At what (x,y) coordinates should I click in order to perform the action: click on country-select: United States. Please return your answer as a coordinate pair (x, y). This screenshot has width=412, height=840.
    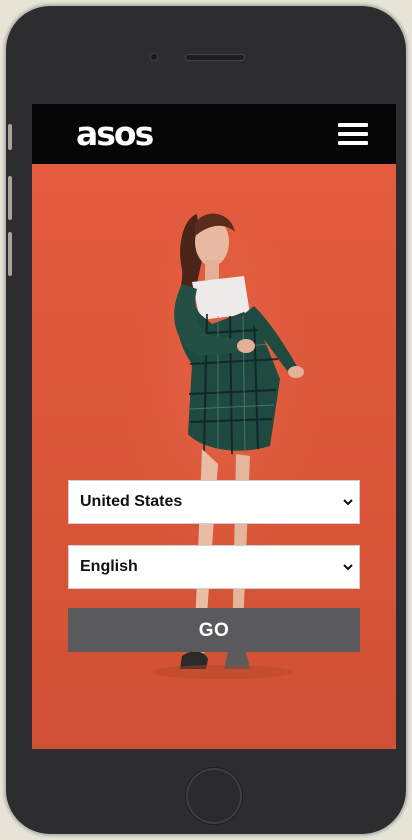
    Looking at the image, I should click on (214, 502).